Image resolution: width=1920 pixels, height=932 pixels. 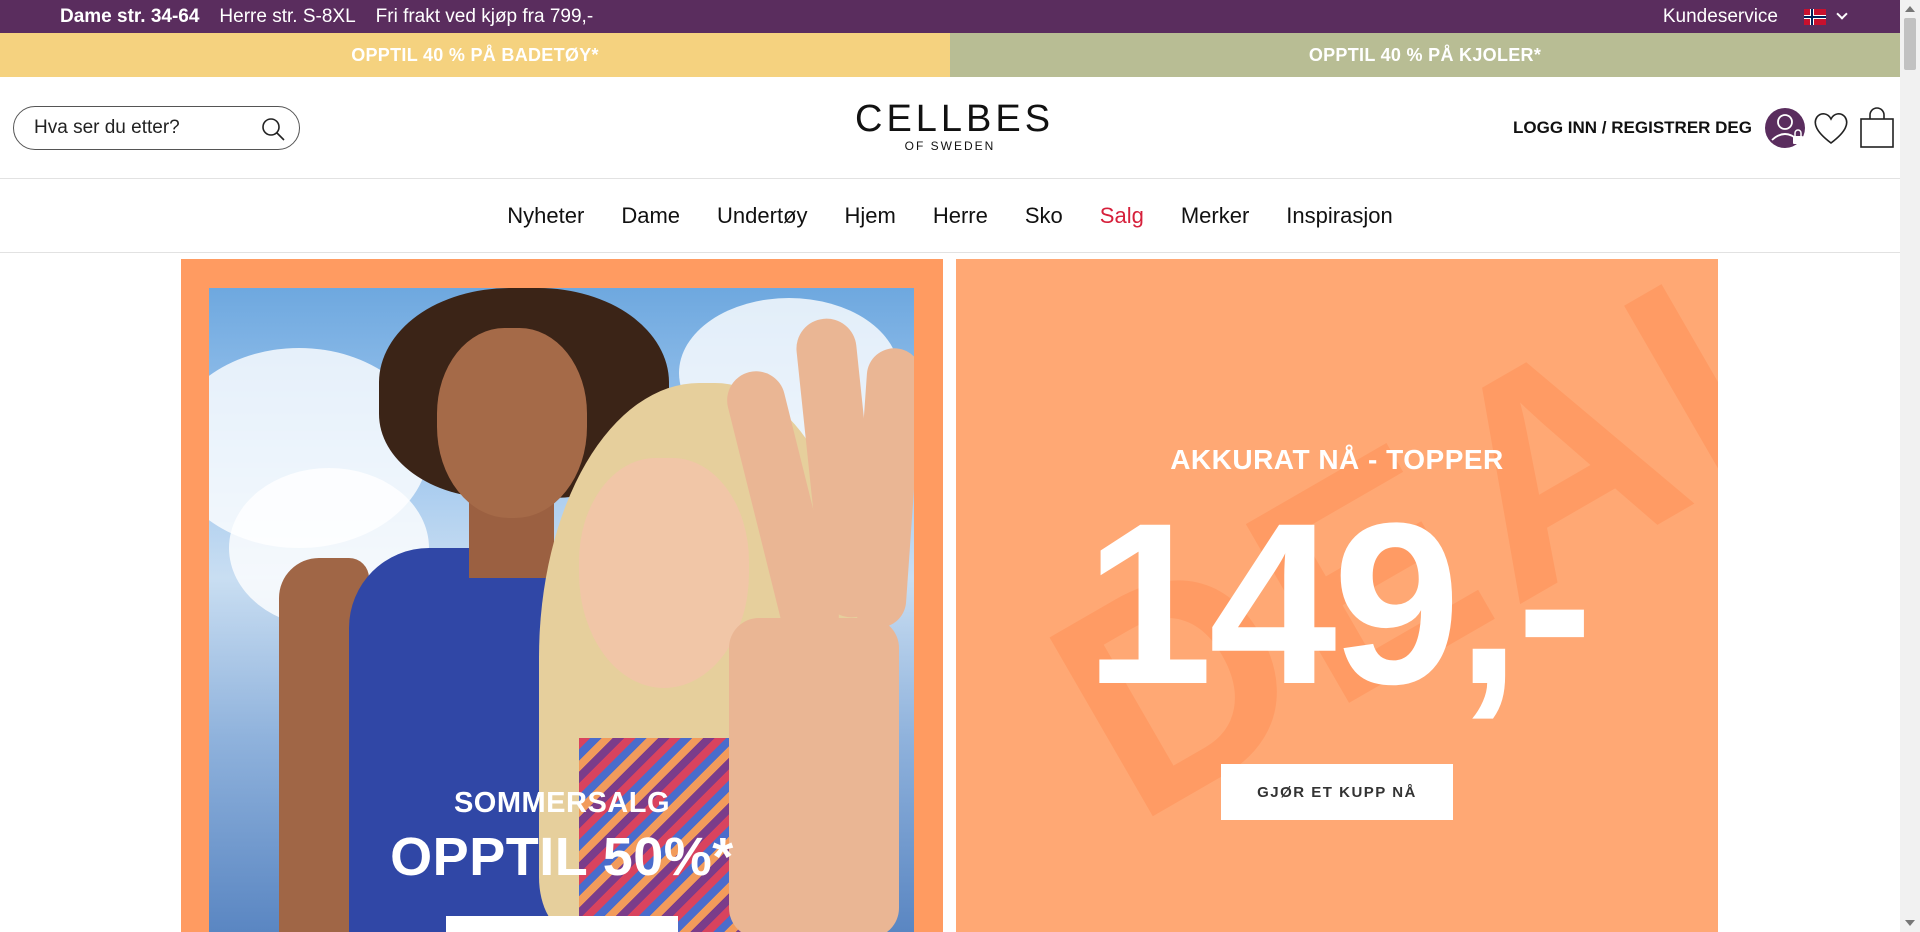 What do you see at coordinates (960, 216) in the screenshot?
I see `nav-item-herre: Herre` at bounding box center [960, 216].